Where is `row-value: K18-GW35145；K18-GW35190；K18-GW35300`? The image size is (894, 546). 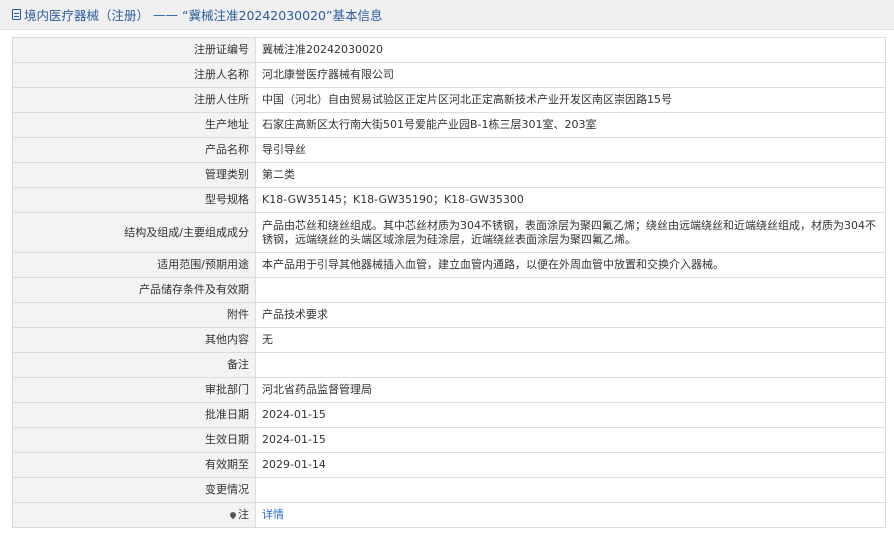
row-value: K18-GW35145；K18-GW35190；K18-GW35300 is located at coordinates (570, 200).